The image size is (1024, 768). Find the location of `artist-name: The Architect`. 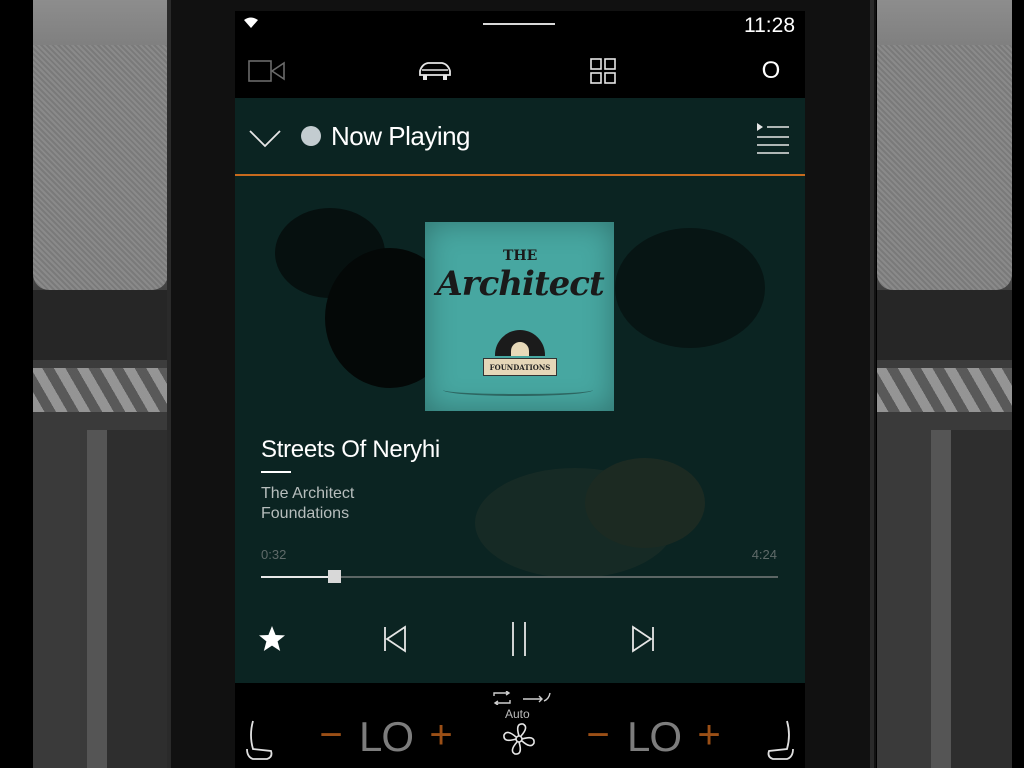

artist-name: The Architect is located at coordinates (308, 493).